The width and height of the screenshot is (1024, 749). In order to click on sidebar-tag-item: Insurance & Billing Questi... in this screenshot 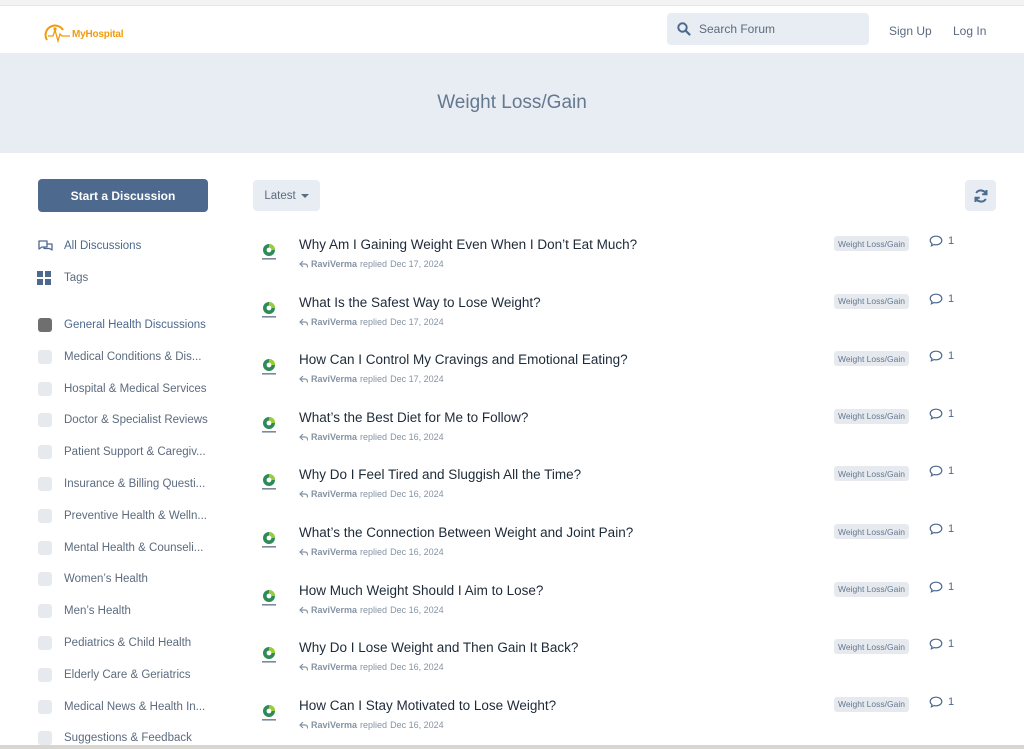, I will do `click(121, 484)`.